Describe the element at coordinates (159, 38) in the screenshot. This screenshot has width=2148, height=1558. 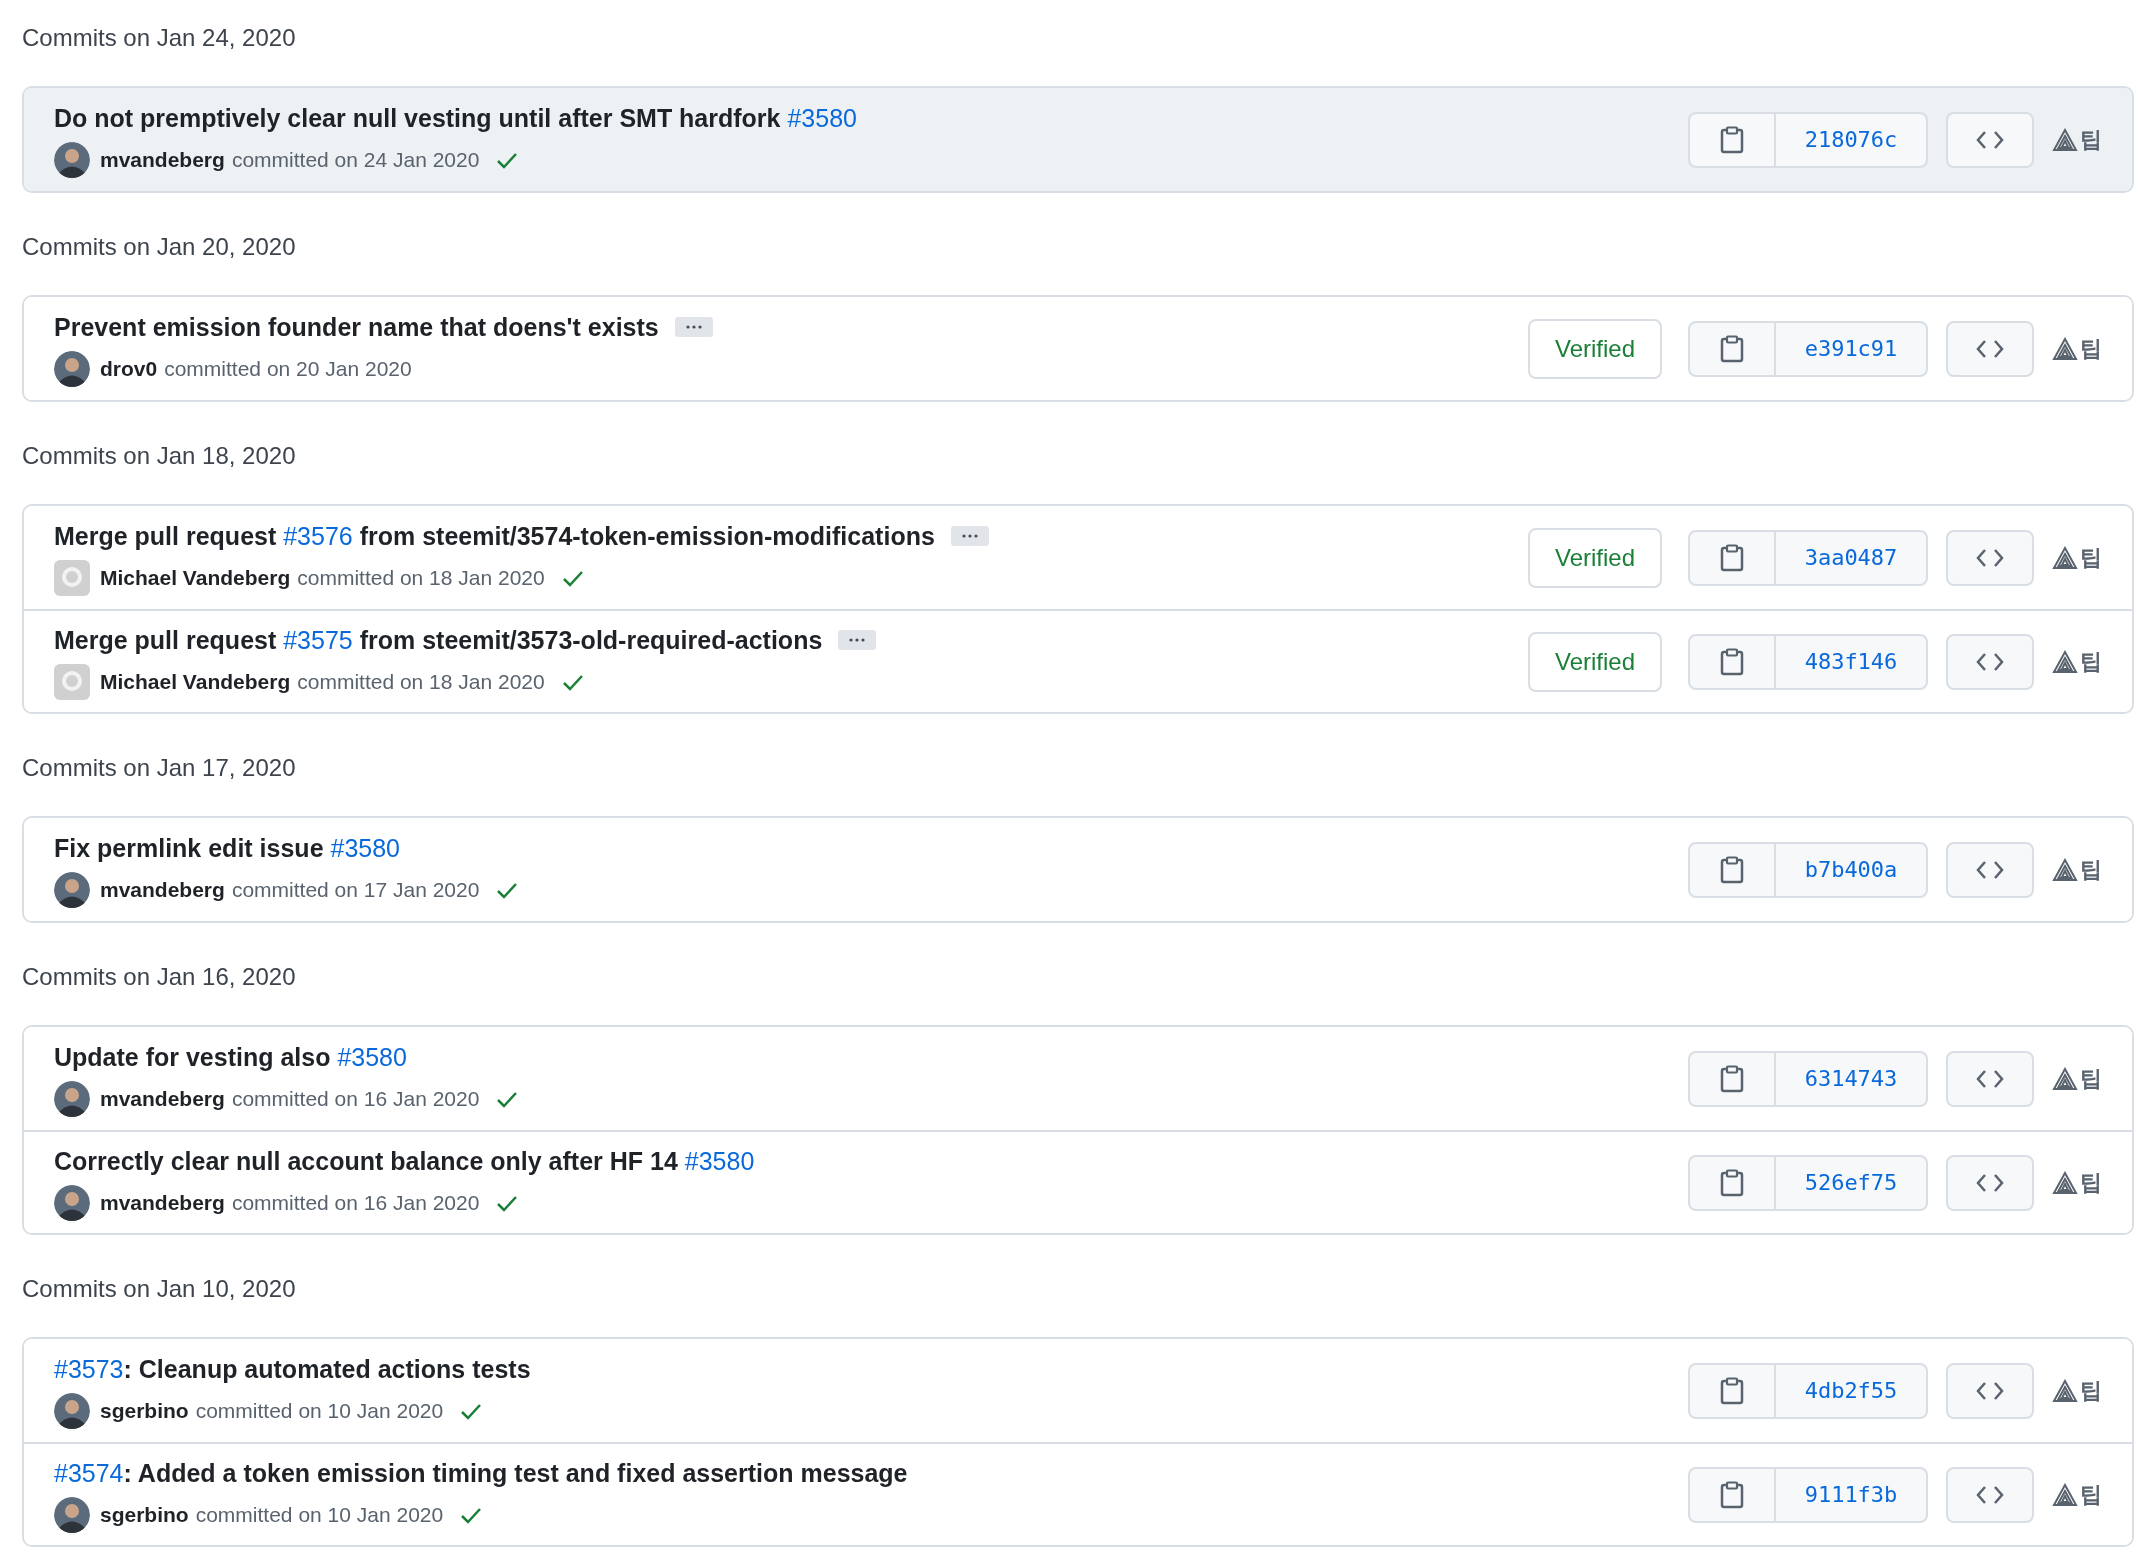
I see `date-heading: Commits on Jan 24, 2020` at that location.